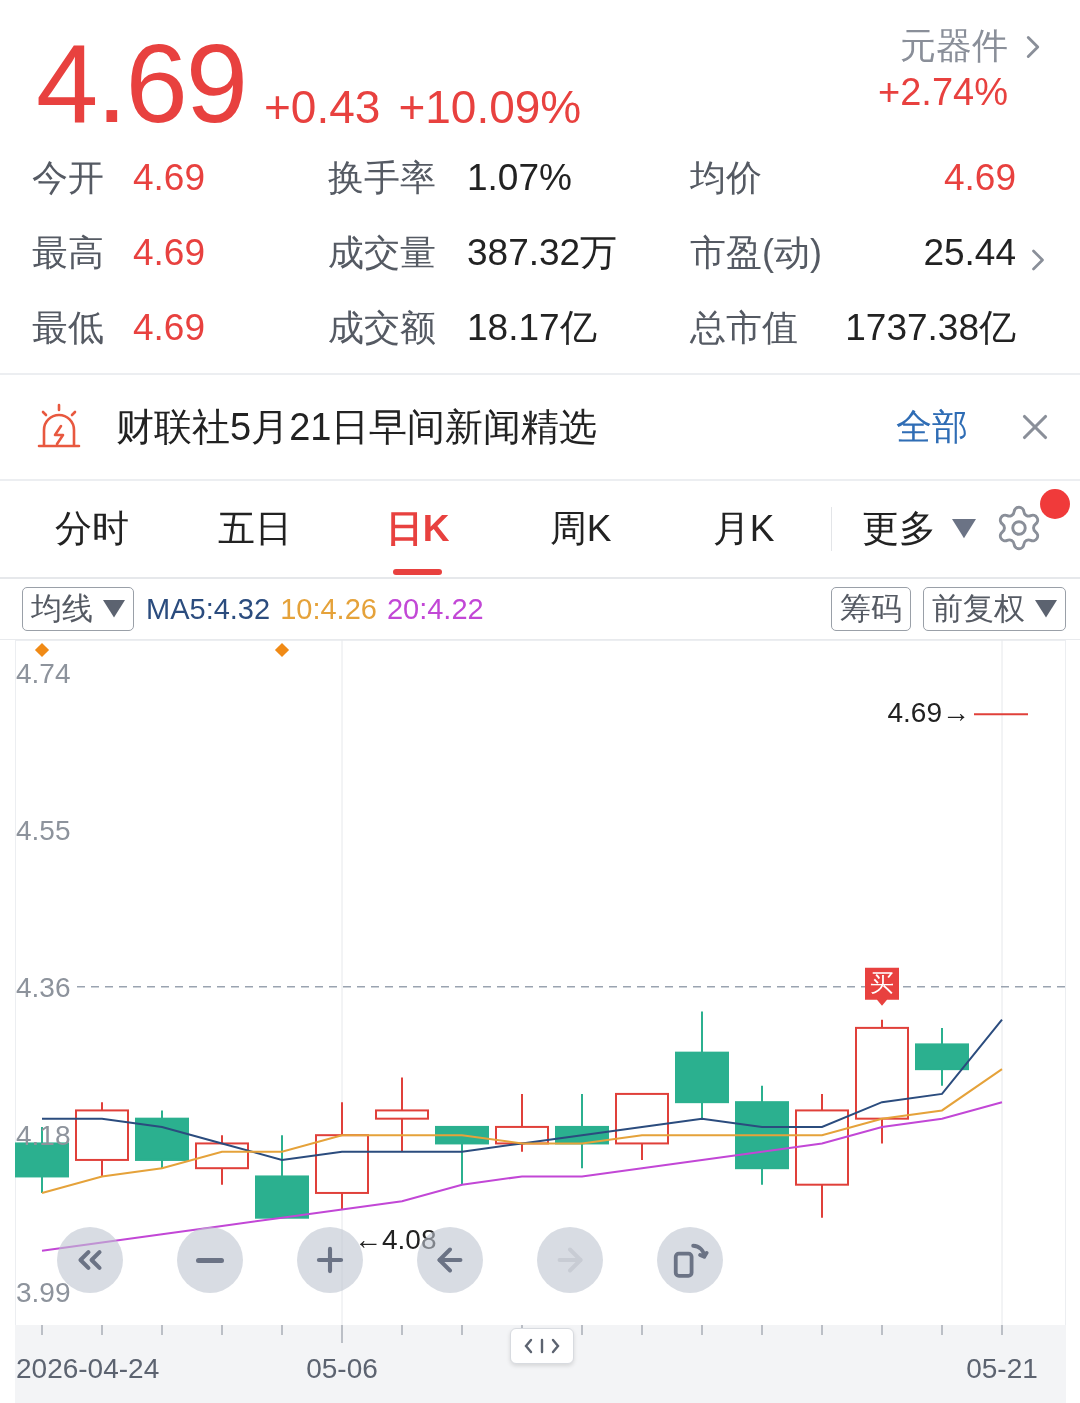  I want to click on minus-icon, so click(210, 1260).